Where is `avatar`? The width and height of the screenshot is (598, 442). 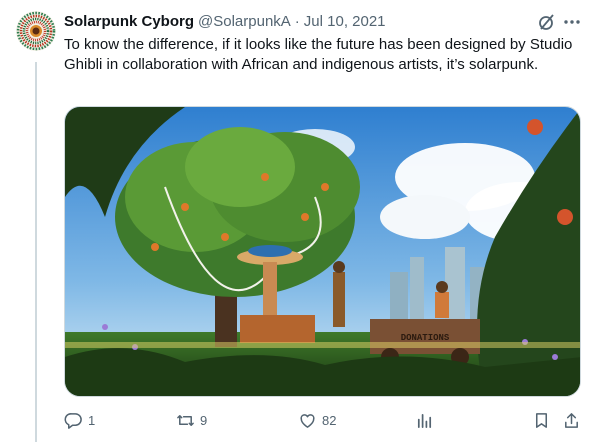
avatar is located at coordinates (36, 31).